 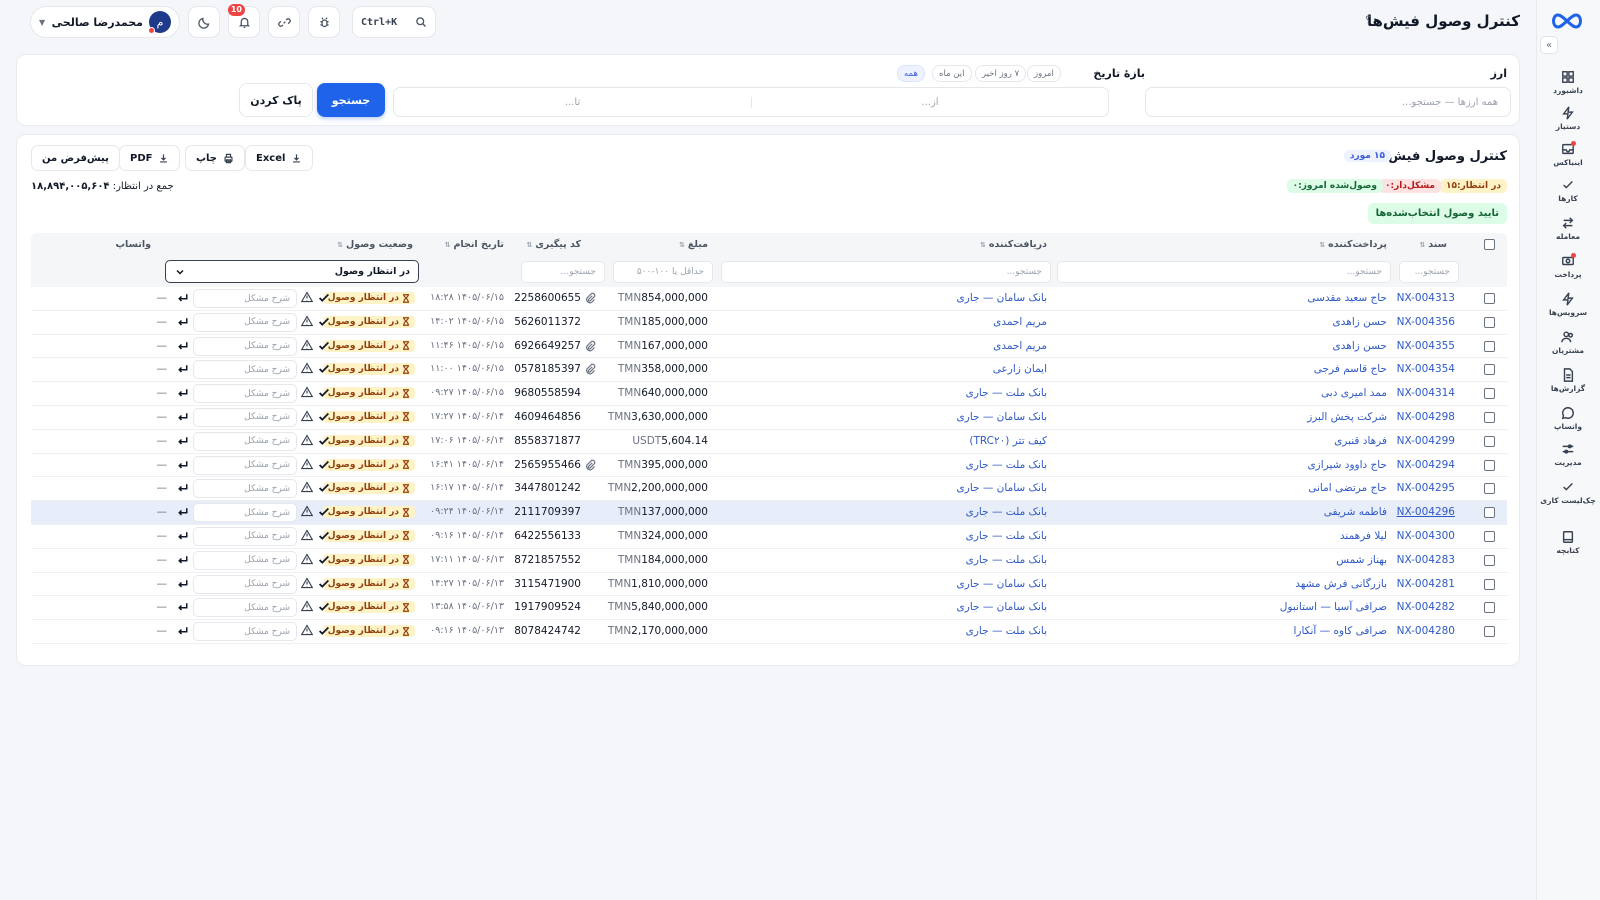 I want to click on range-chip-7-days: ۷ روز اخیر, so click(x=1001, y=73).